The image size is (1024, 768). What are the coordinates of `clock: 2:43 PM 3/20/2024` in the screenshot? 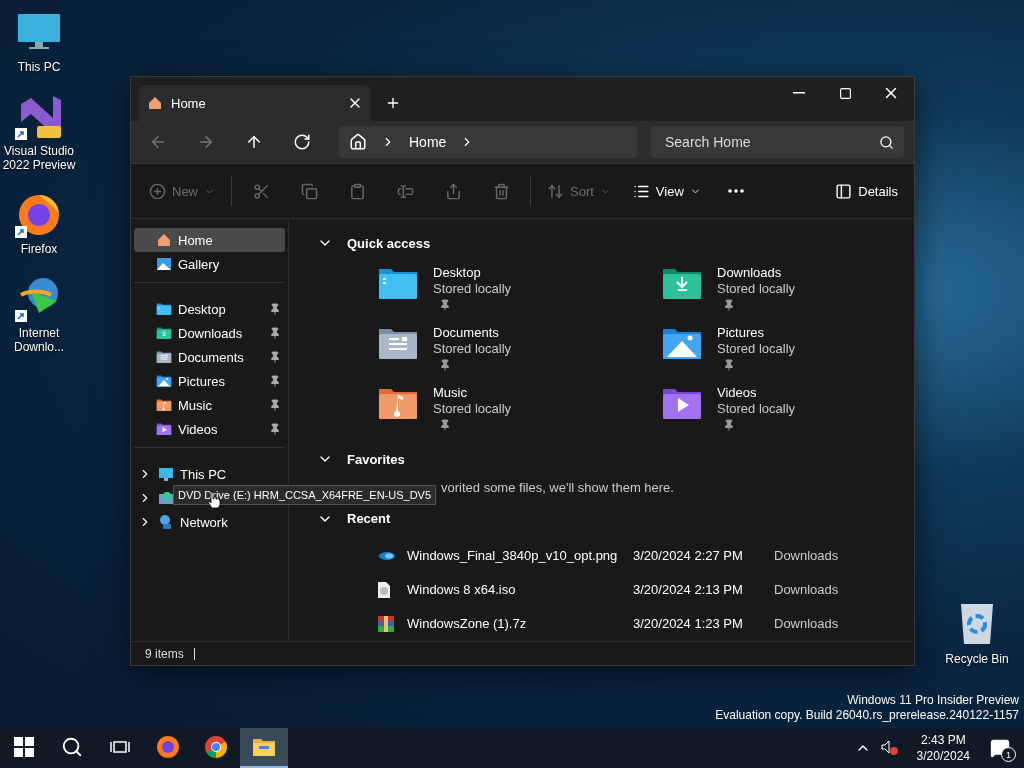 It's located at (943, 748).